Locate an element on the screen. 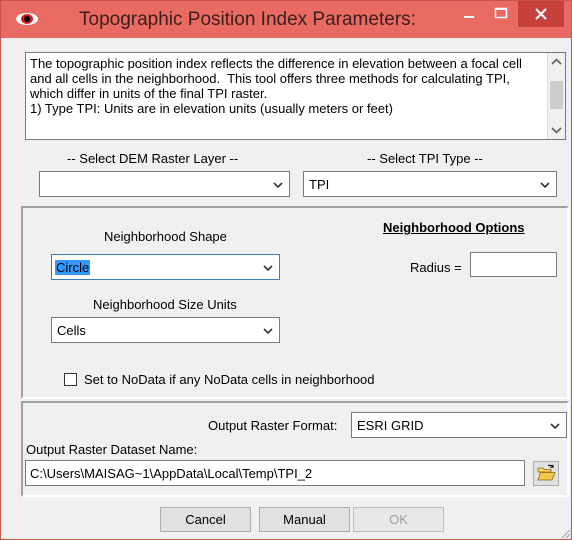  close-icon is located at coordinates (541, 14).